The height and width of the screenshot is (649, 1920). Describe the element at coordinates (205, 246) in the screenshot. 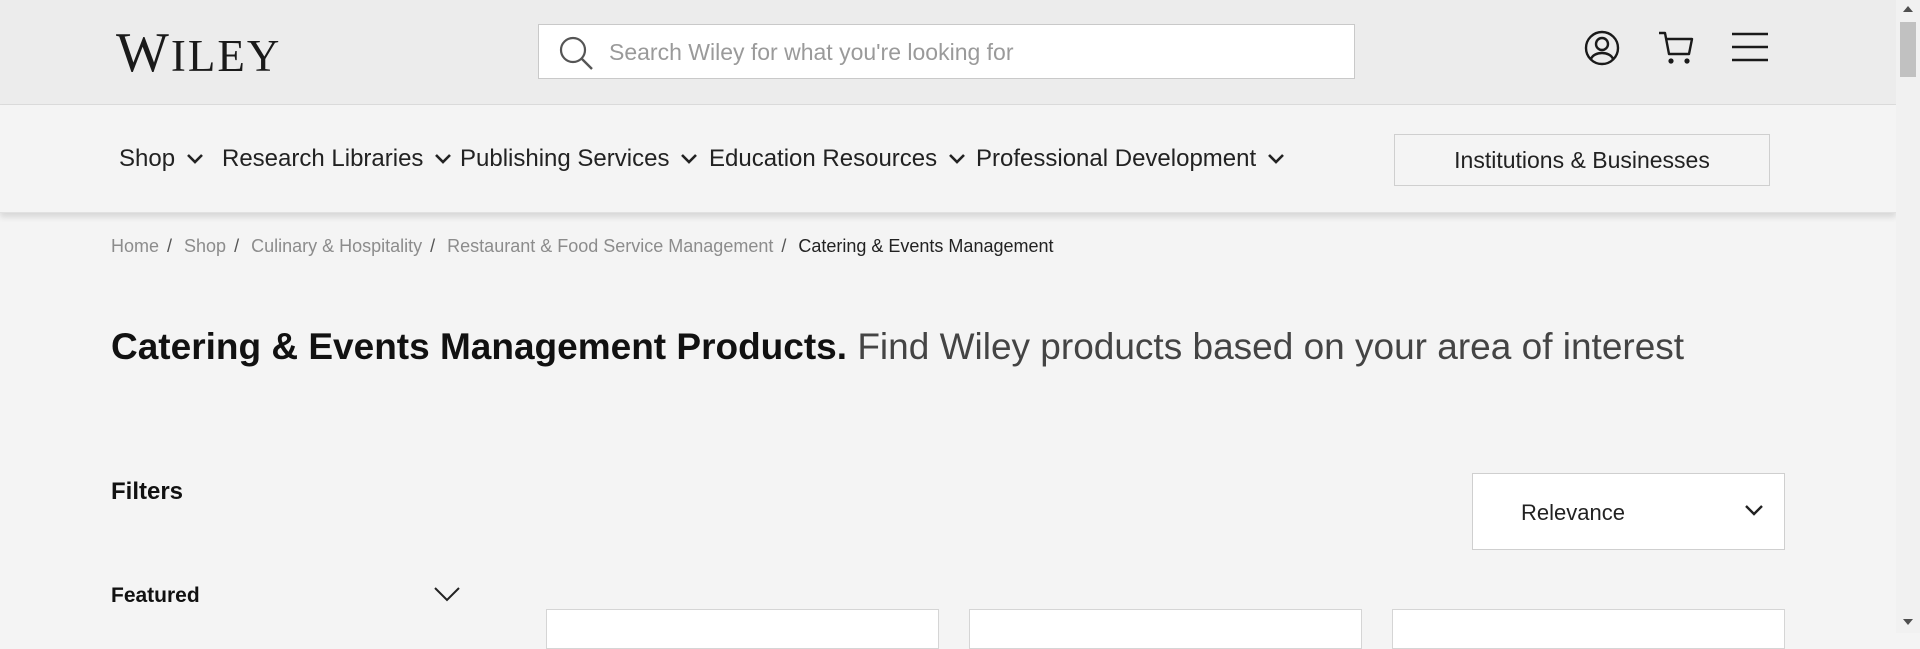

I see `breadcrumb-shop: Shop` at that location.